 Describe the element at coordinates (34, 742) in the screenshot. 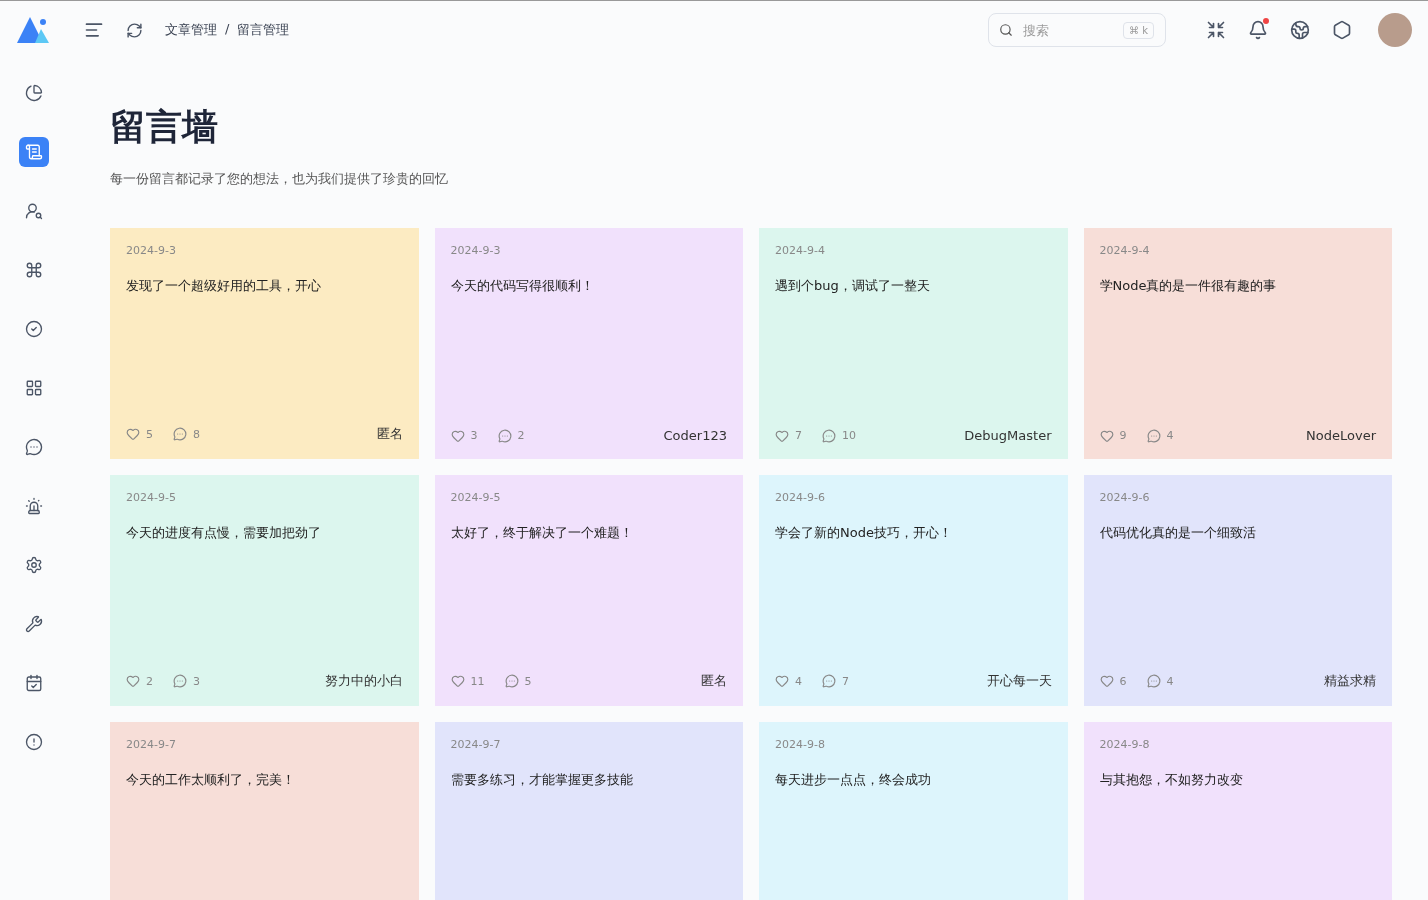

I see `alert-circle-icon` at that location.